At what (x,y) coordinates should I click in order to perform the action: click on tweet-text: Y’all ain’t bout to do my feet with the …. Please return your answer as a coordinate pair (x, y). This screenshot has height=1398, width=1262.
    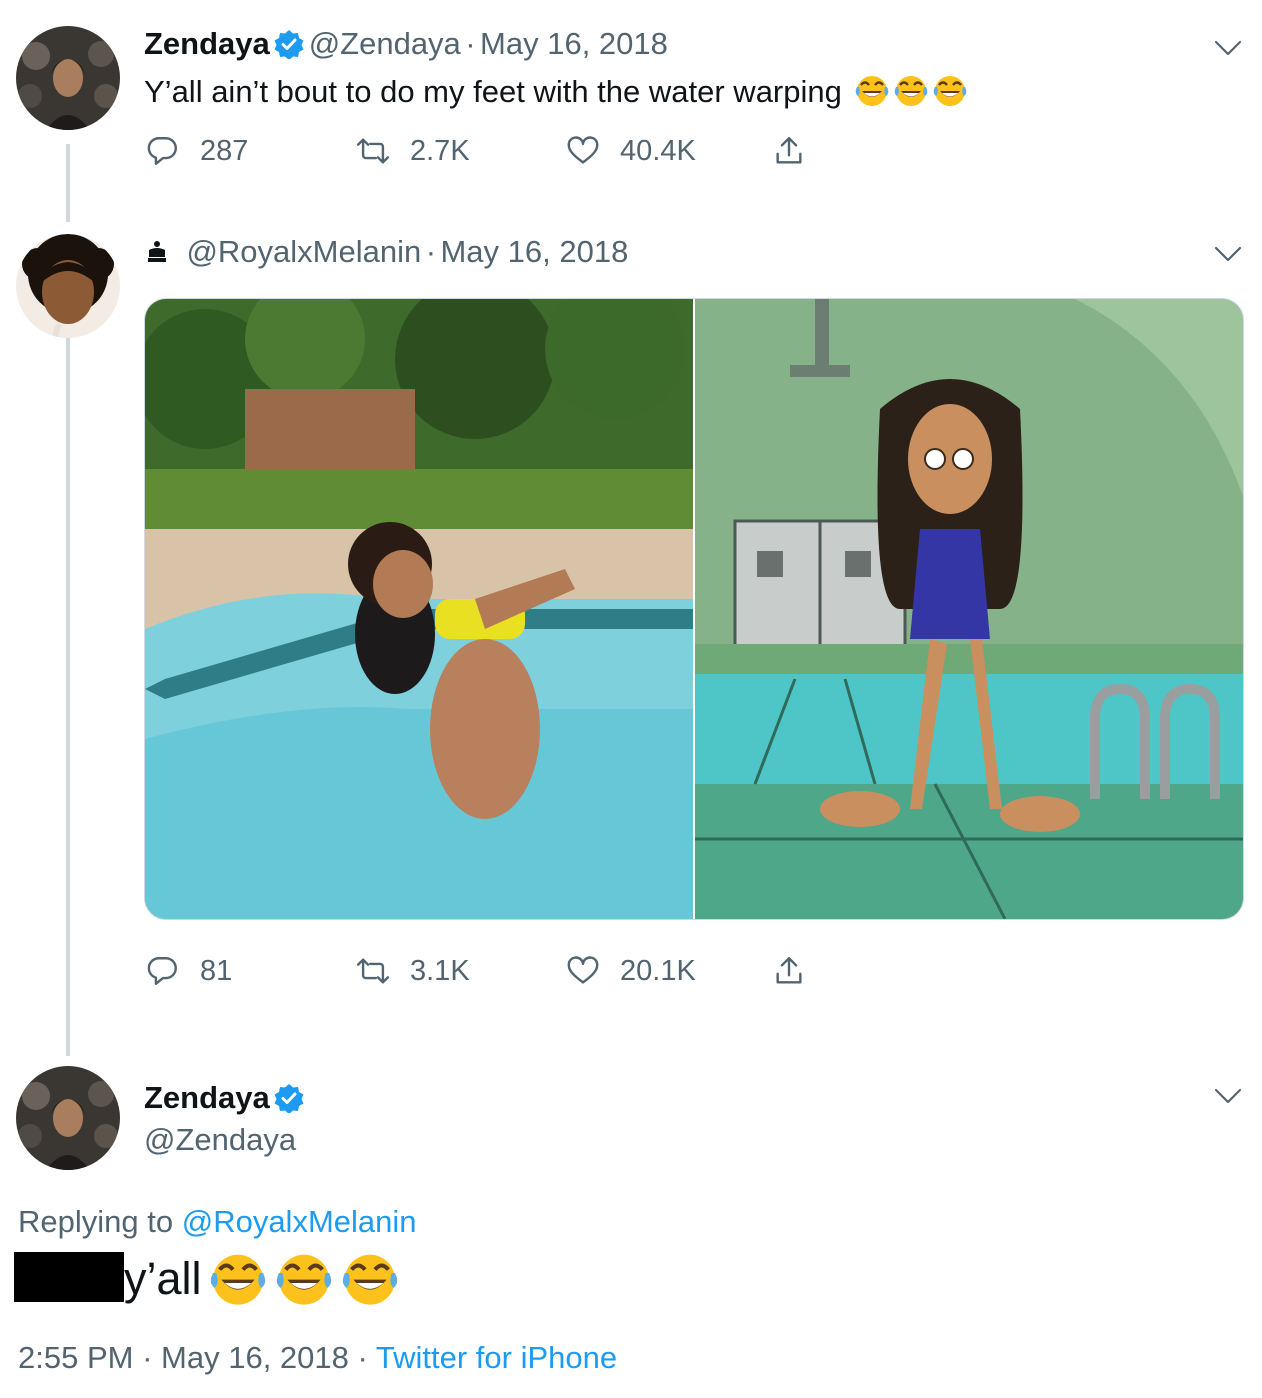
    Looking at the image, I should click on (493, 91).